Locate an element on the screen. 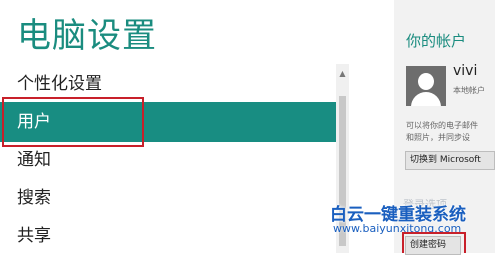 The image size is (495, 256). user-name: vivi is located at coordinates (465, 71).